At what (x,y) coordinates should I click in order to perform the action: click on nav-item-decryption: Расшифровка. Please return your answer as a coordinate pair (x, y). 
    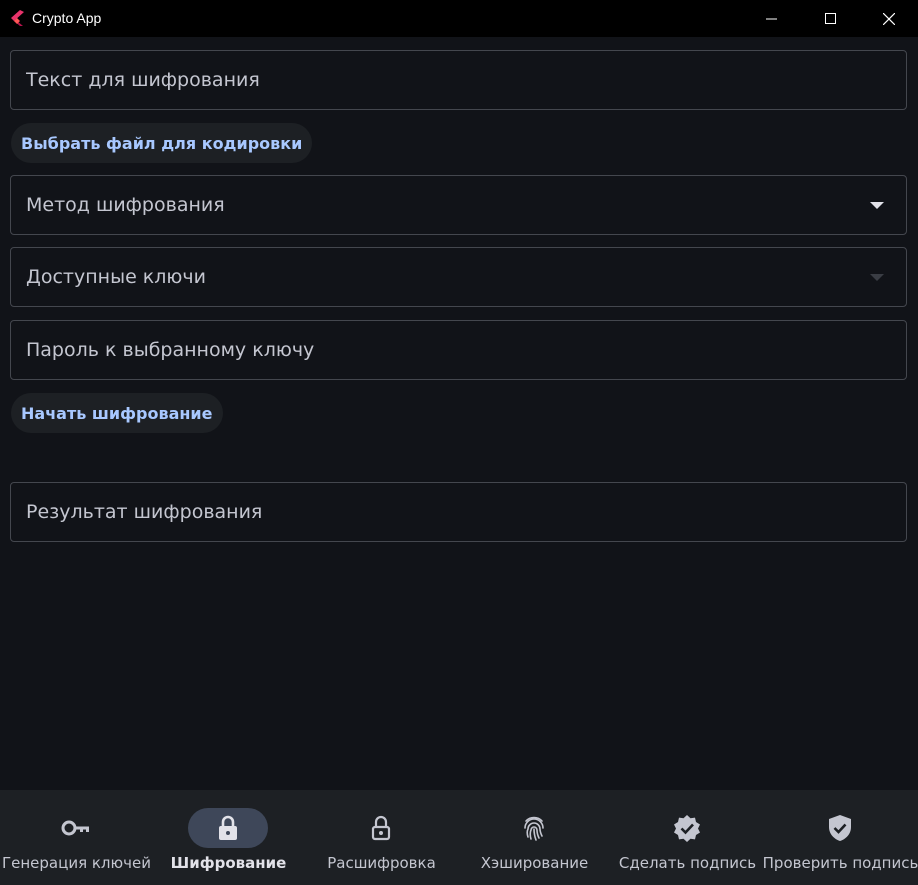
    Looking at the image, I should click on (381, 837).